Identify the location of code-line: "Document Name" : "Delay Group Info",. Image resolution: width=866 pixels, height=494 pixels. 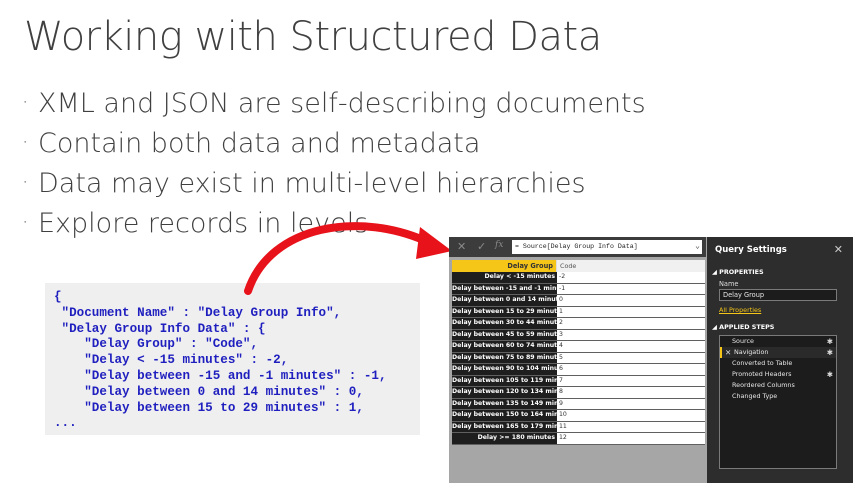
(198, 312).